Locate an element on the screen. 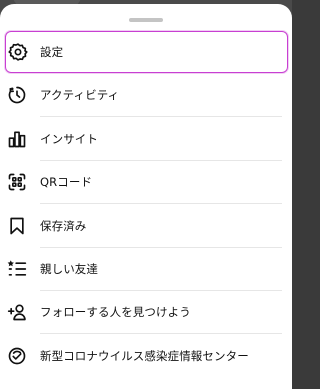 Image resolution: width=320 pixels, height=389 pixels. menu-item-saved: 保存済み is located at coordinates (146, 226).